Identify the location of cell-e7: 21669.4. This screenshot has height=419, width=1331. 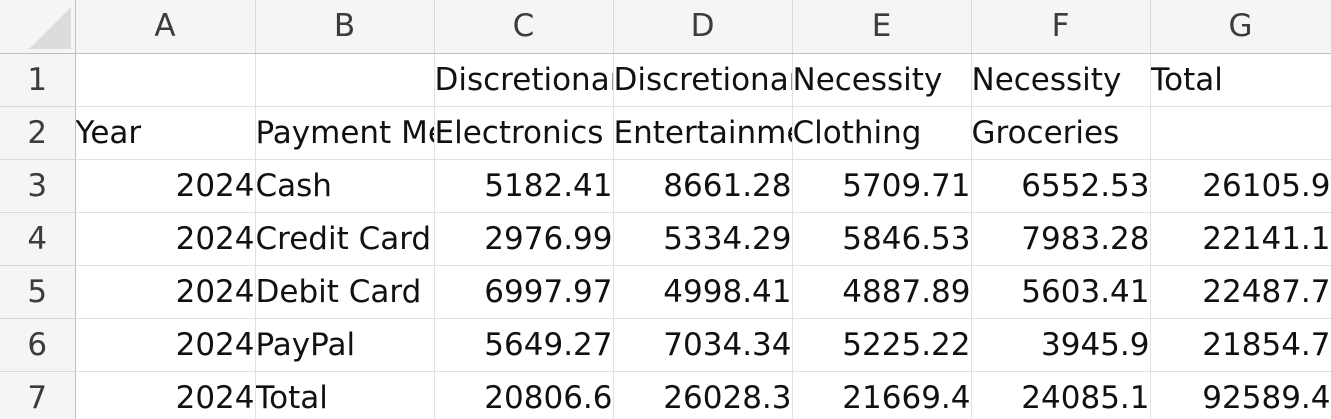
(882, 395).